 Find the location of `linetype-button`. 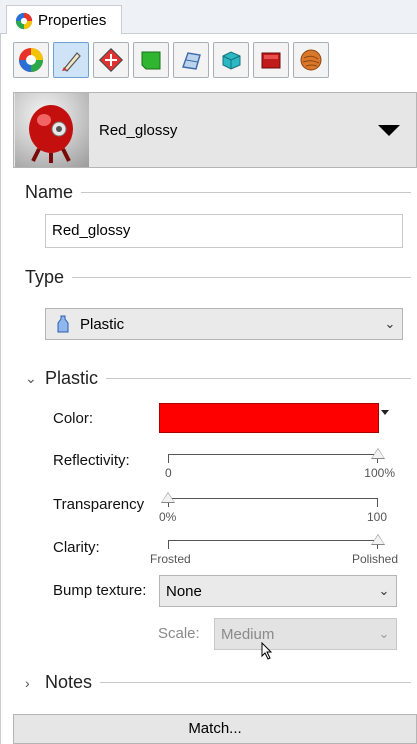

linetype-button is located at coordinates (111, 60).